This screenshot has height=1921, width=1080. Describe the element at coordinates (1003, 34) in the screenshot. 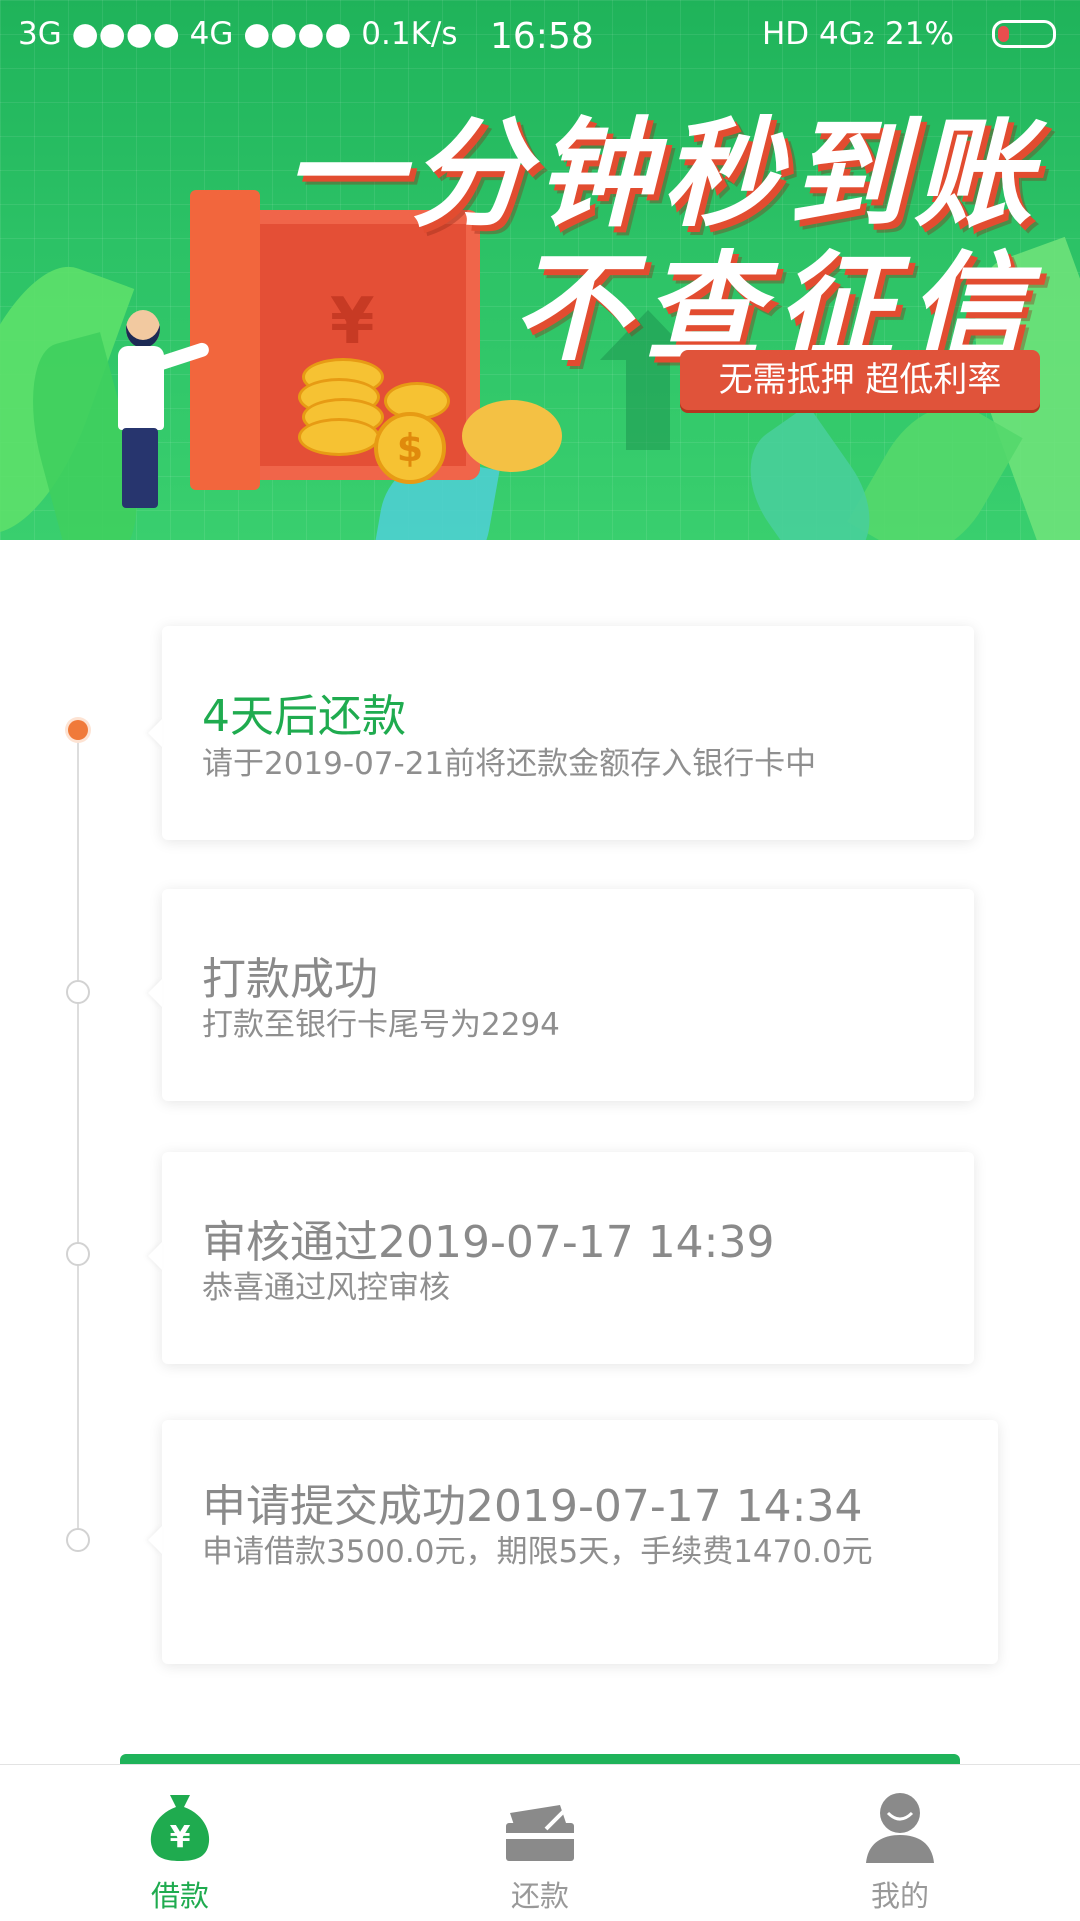

I see `battery-level` at that location.